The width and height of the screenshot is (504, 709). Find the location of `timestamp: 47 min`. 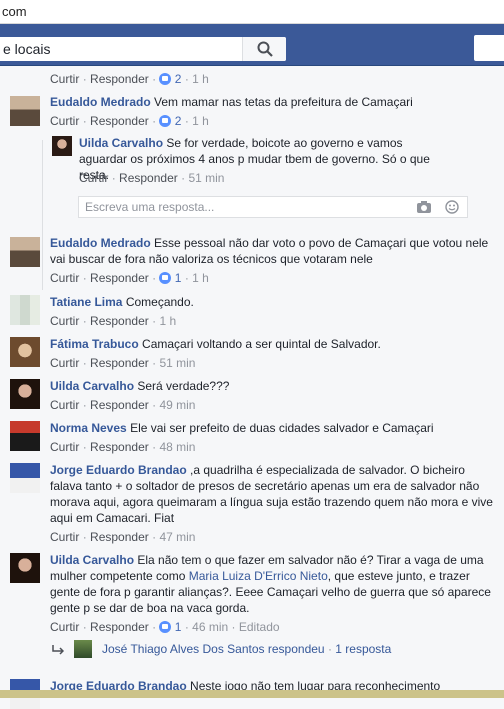

timestamp: 47 min is located at coordinates (177, 537).